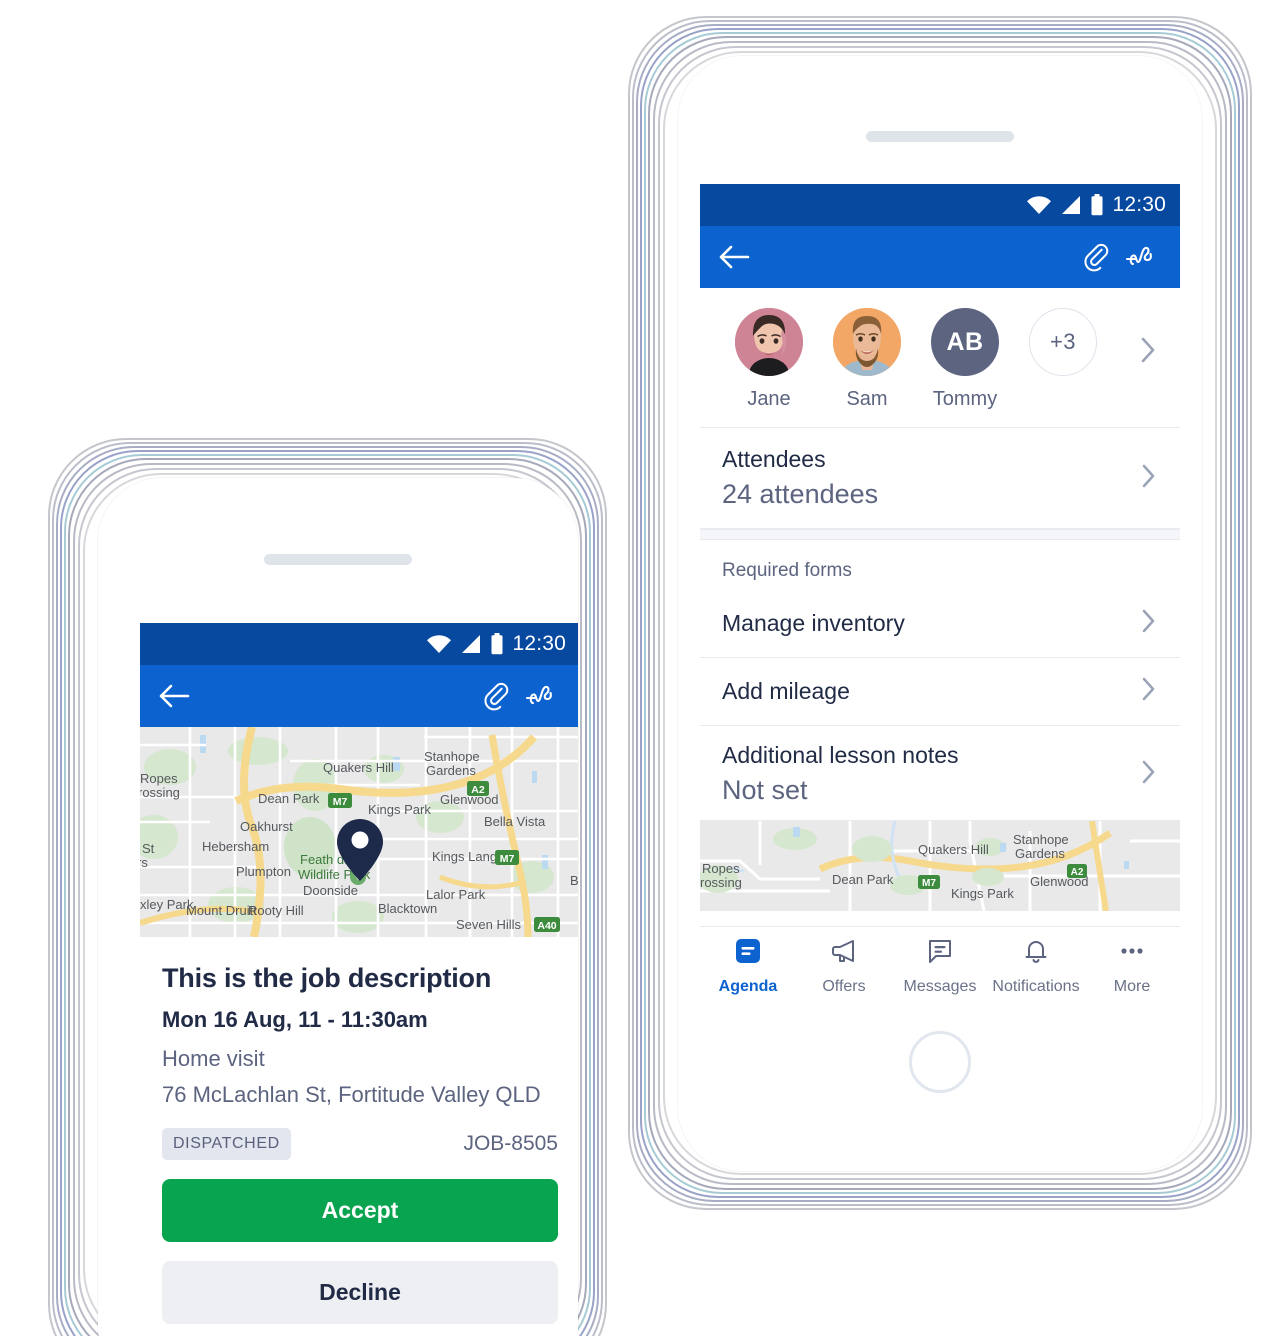  I want to click on agenda-icon, so click(748, 953).